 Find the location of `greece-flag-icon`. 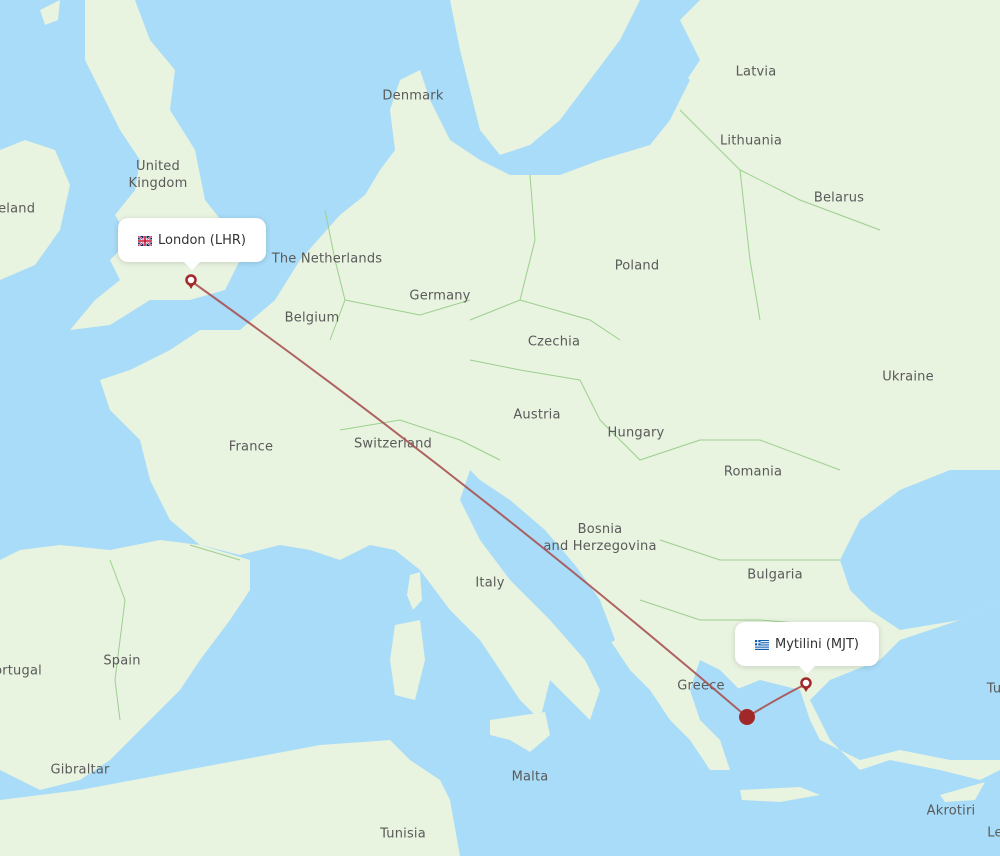

greece-flag-icon is located at coordinates (762, 644).